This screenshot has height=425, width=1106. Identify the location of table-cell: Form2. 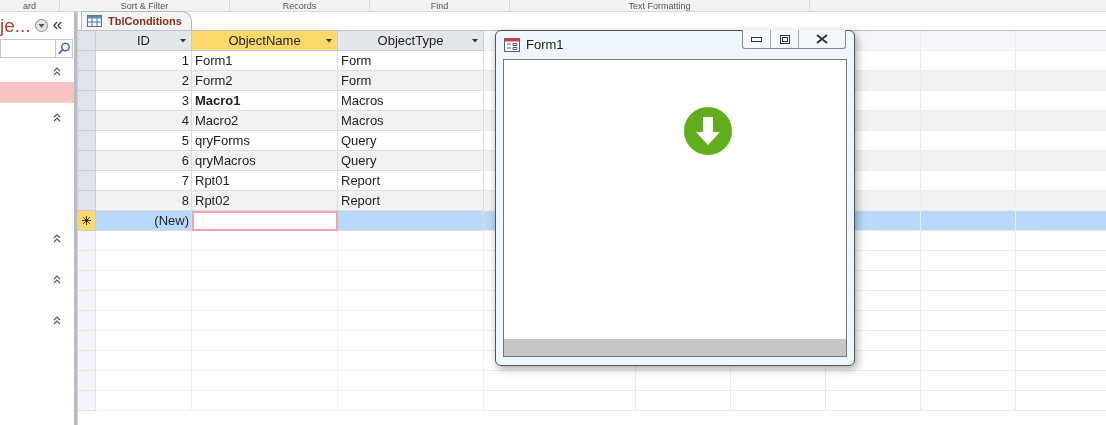
(265, 81).